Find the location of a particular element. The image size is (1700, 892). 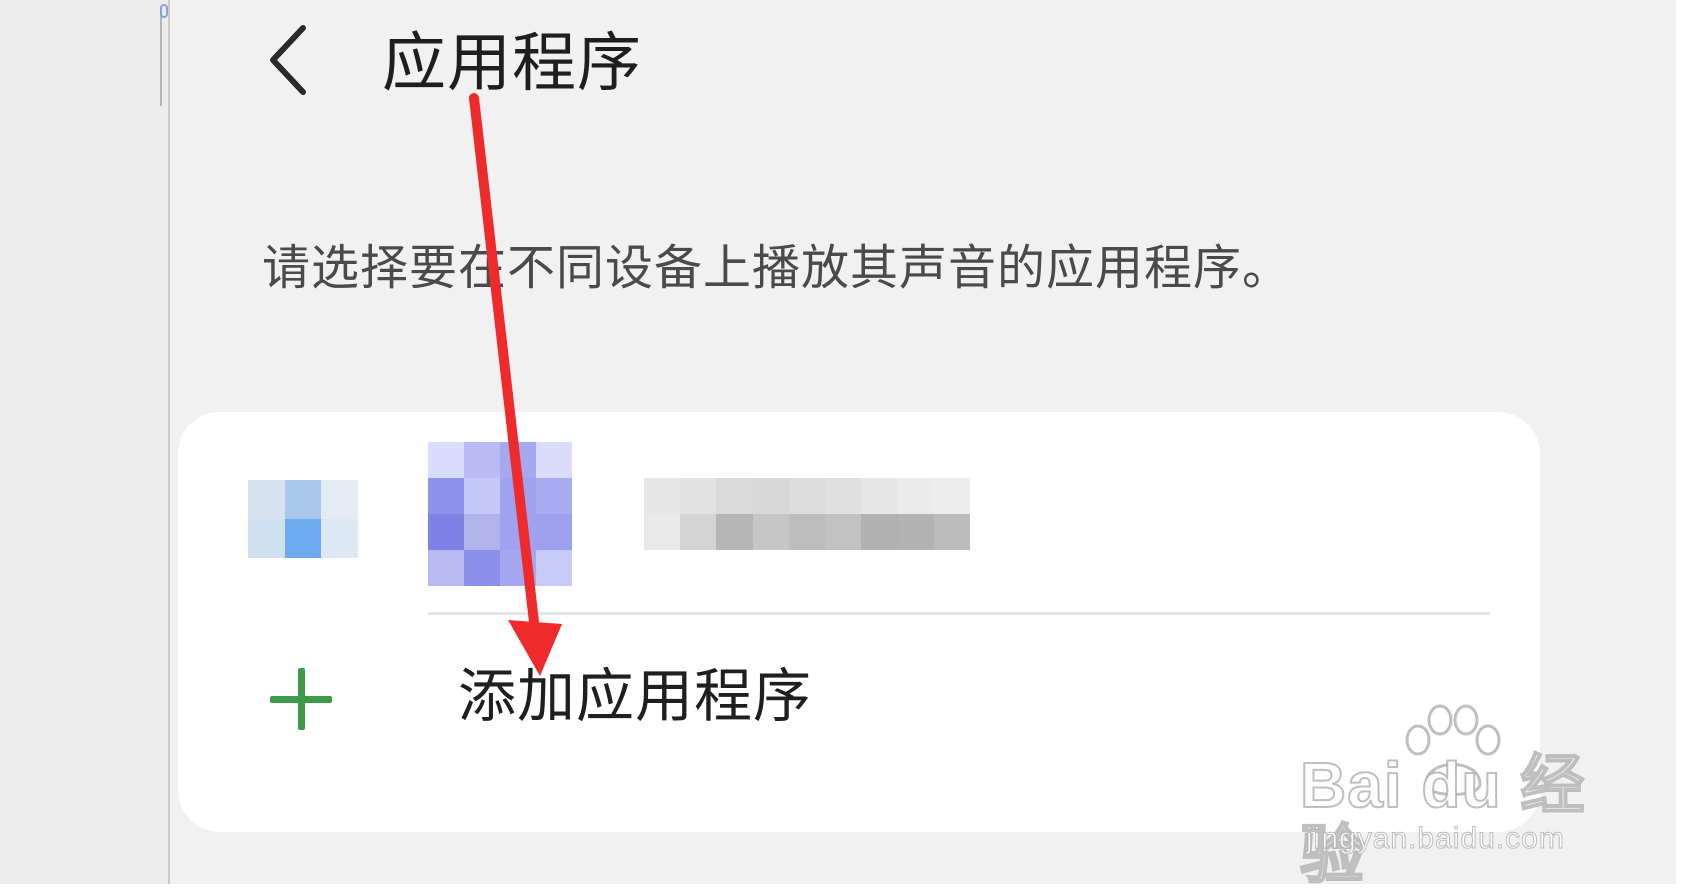

back-button is located at coordinates (288, 60).